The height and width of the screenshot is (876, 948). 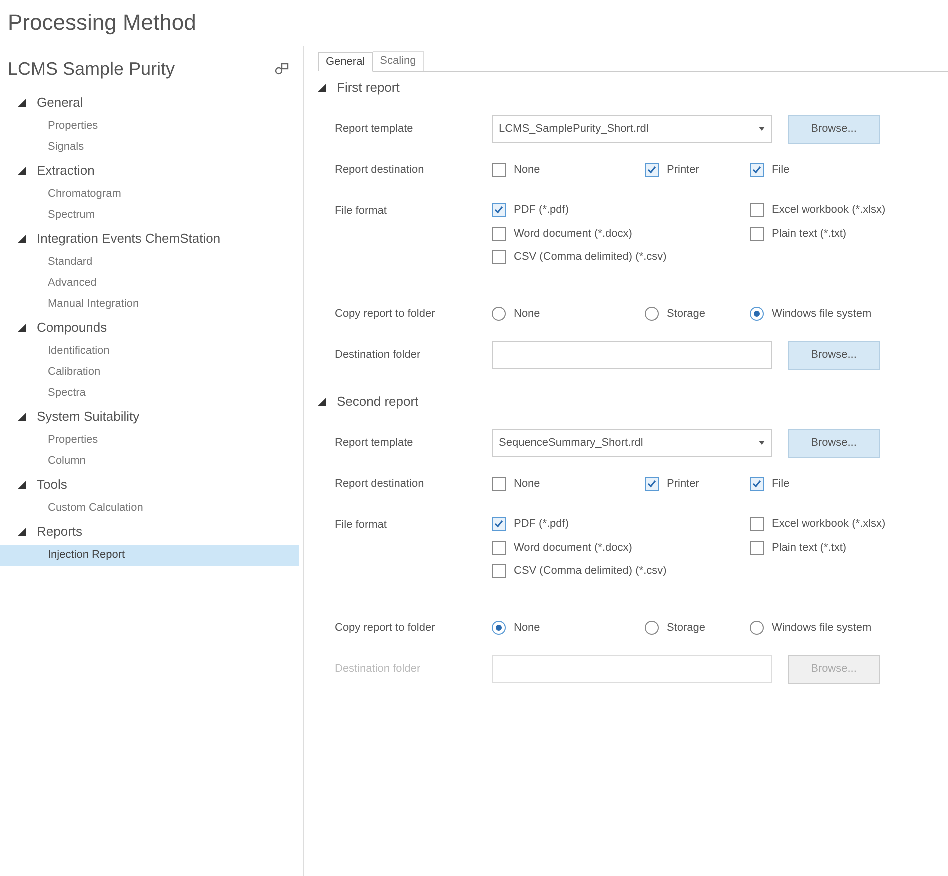 I want to click on tree-item: Custom Calculation, so click(x=149, y=508).